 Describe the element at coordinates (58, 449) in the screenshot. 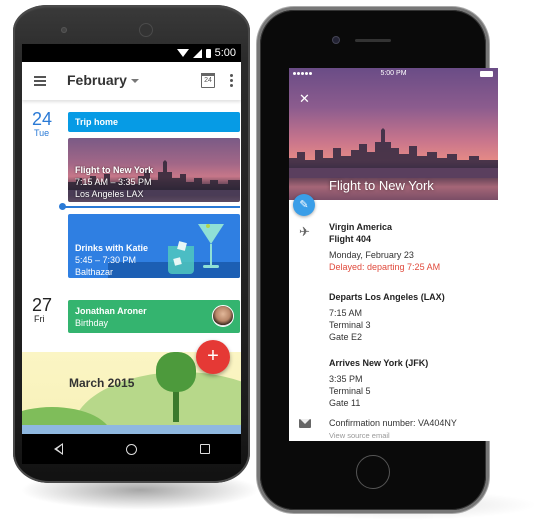

I see `back-icon` at that location.